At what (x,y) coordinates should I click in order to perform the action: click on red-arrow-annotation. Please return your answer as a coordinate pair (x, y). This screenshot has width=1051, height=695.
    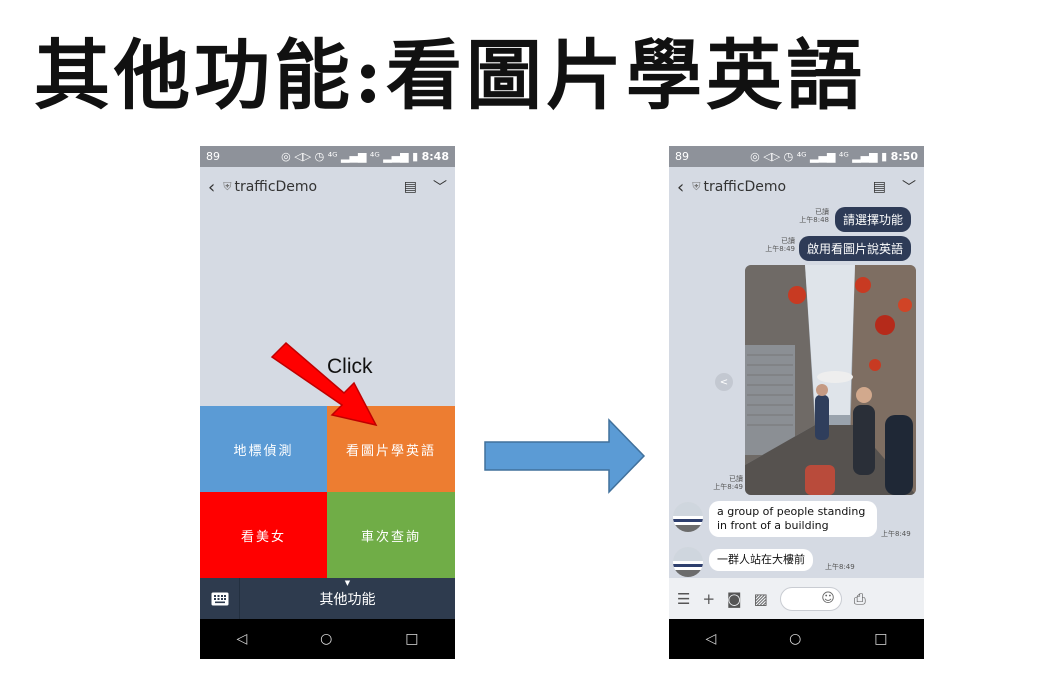
    Looking at the image, I should click on (324, 384).